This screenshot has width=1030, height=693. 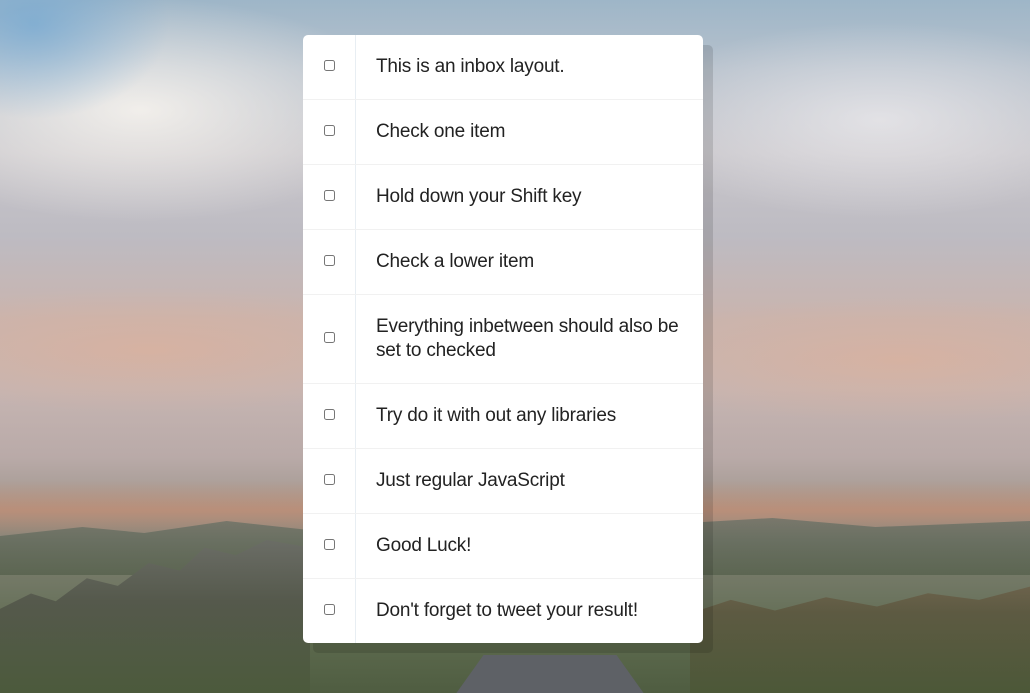 I want to click on inbox-item: Check a lower item, so click(x=503, y=262).